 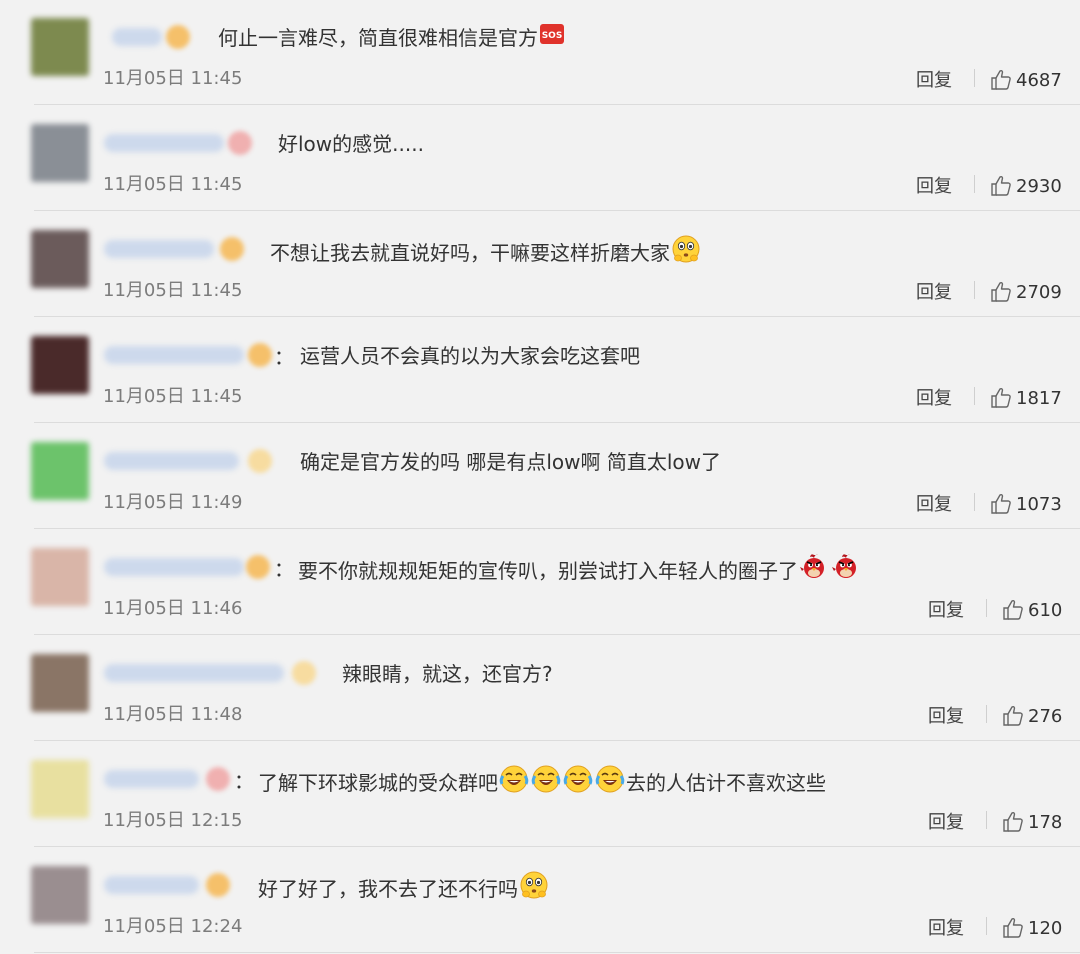 I want to click on timestamp: 11月05日 12:24, so click(x=173, y=926).